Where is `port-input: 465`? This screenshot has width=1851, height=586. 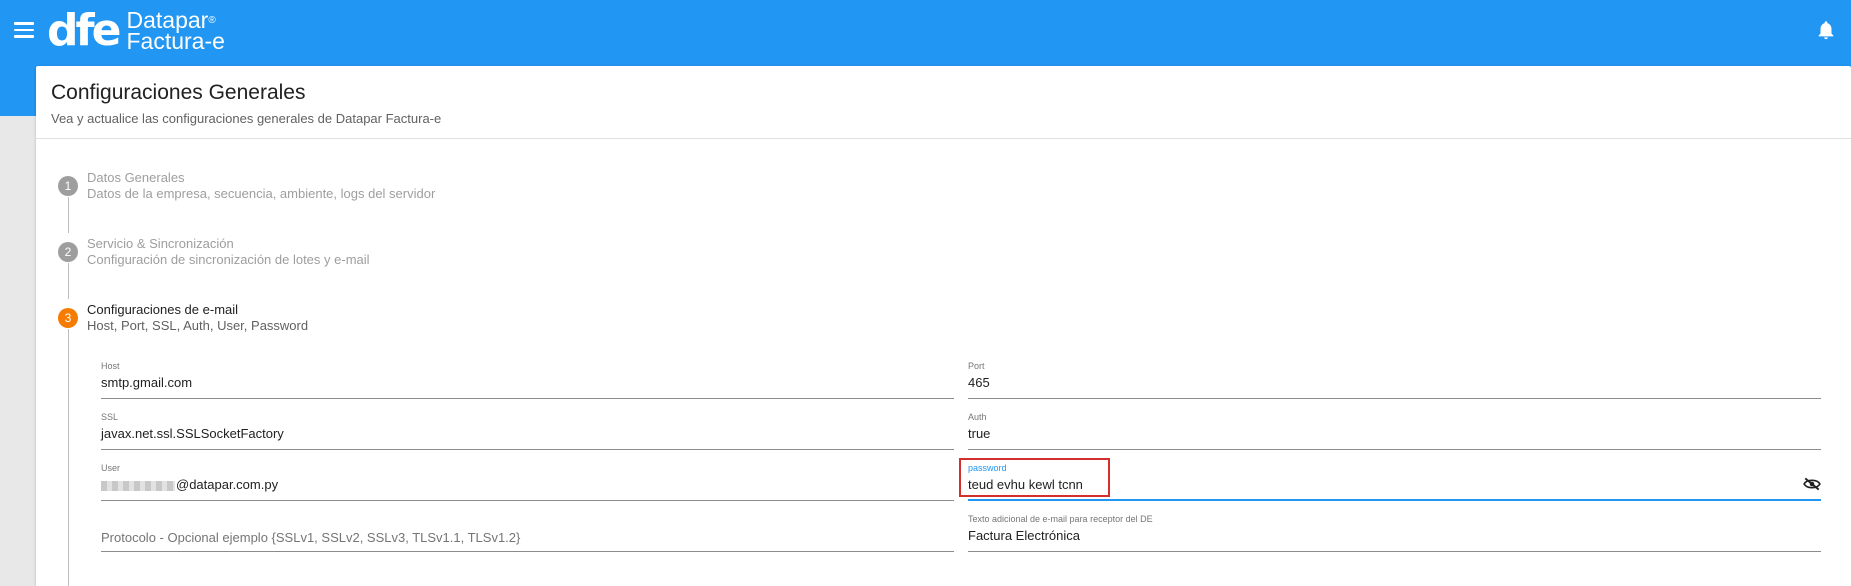
port-input: 465 is located at coordinates (979, 382).